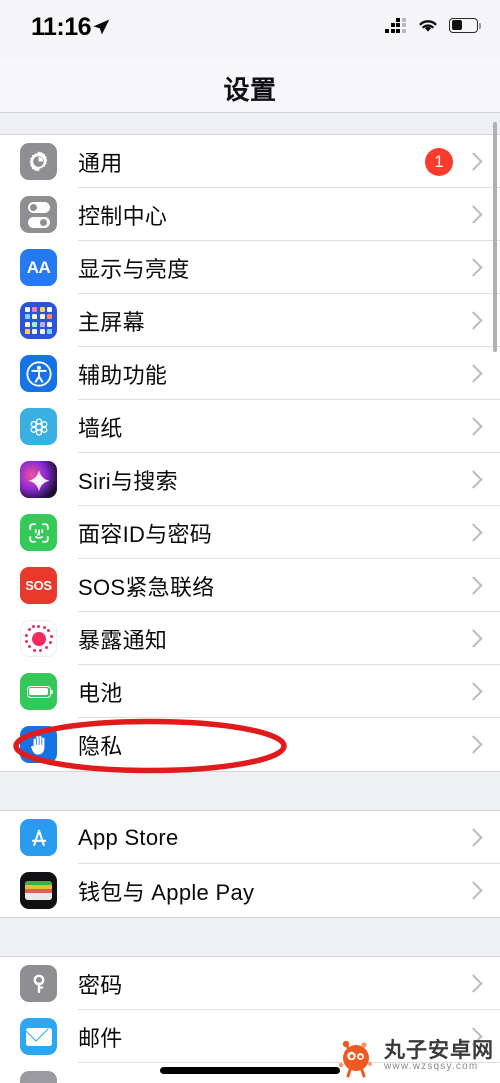  What do you see at coordinates (250, 479) in the screenshot?
I see `settings-row-siri-search: Siri与搜索` at bounding box center [250, 479].